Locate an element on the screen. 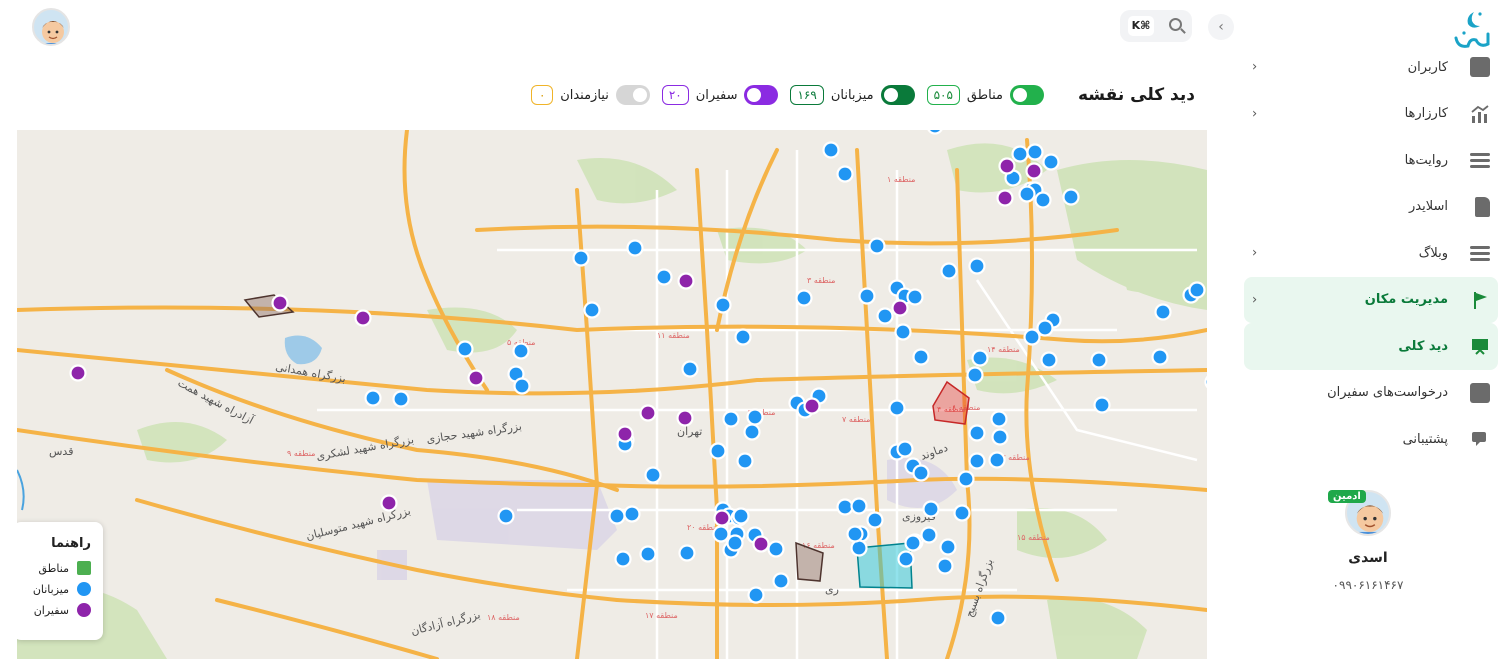  layer-toggle-hosts: میزبانان ۱۶۹ is located at coordinates (852, 95).